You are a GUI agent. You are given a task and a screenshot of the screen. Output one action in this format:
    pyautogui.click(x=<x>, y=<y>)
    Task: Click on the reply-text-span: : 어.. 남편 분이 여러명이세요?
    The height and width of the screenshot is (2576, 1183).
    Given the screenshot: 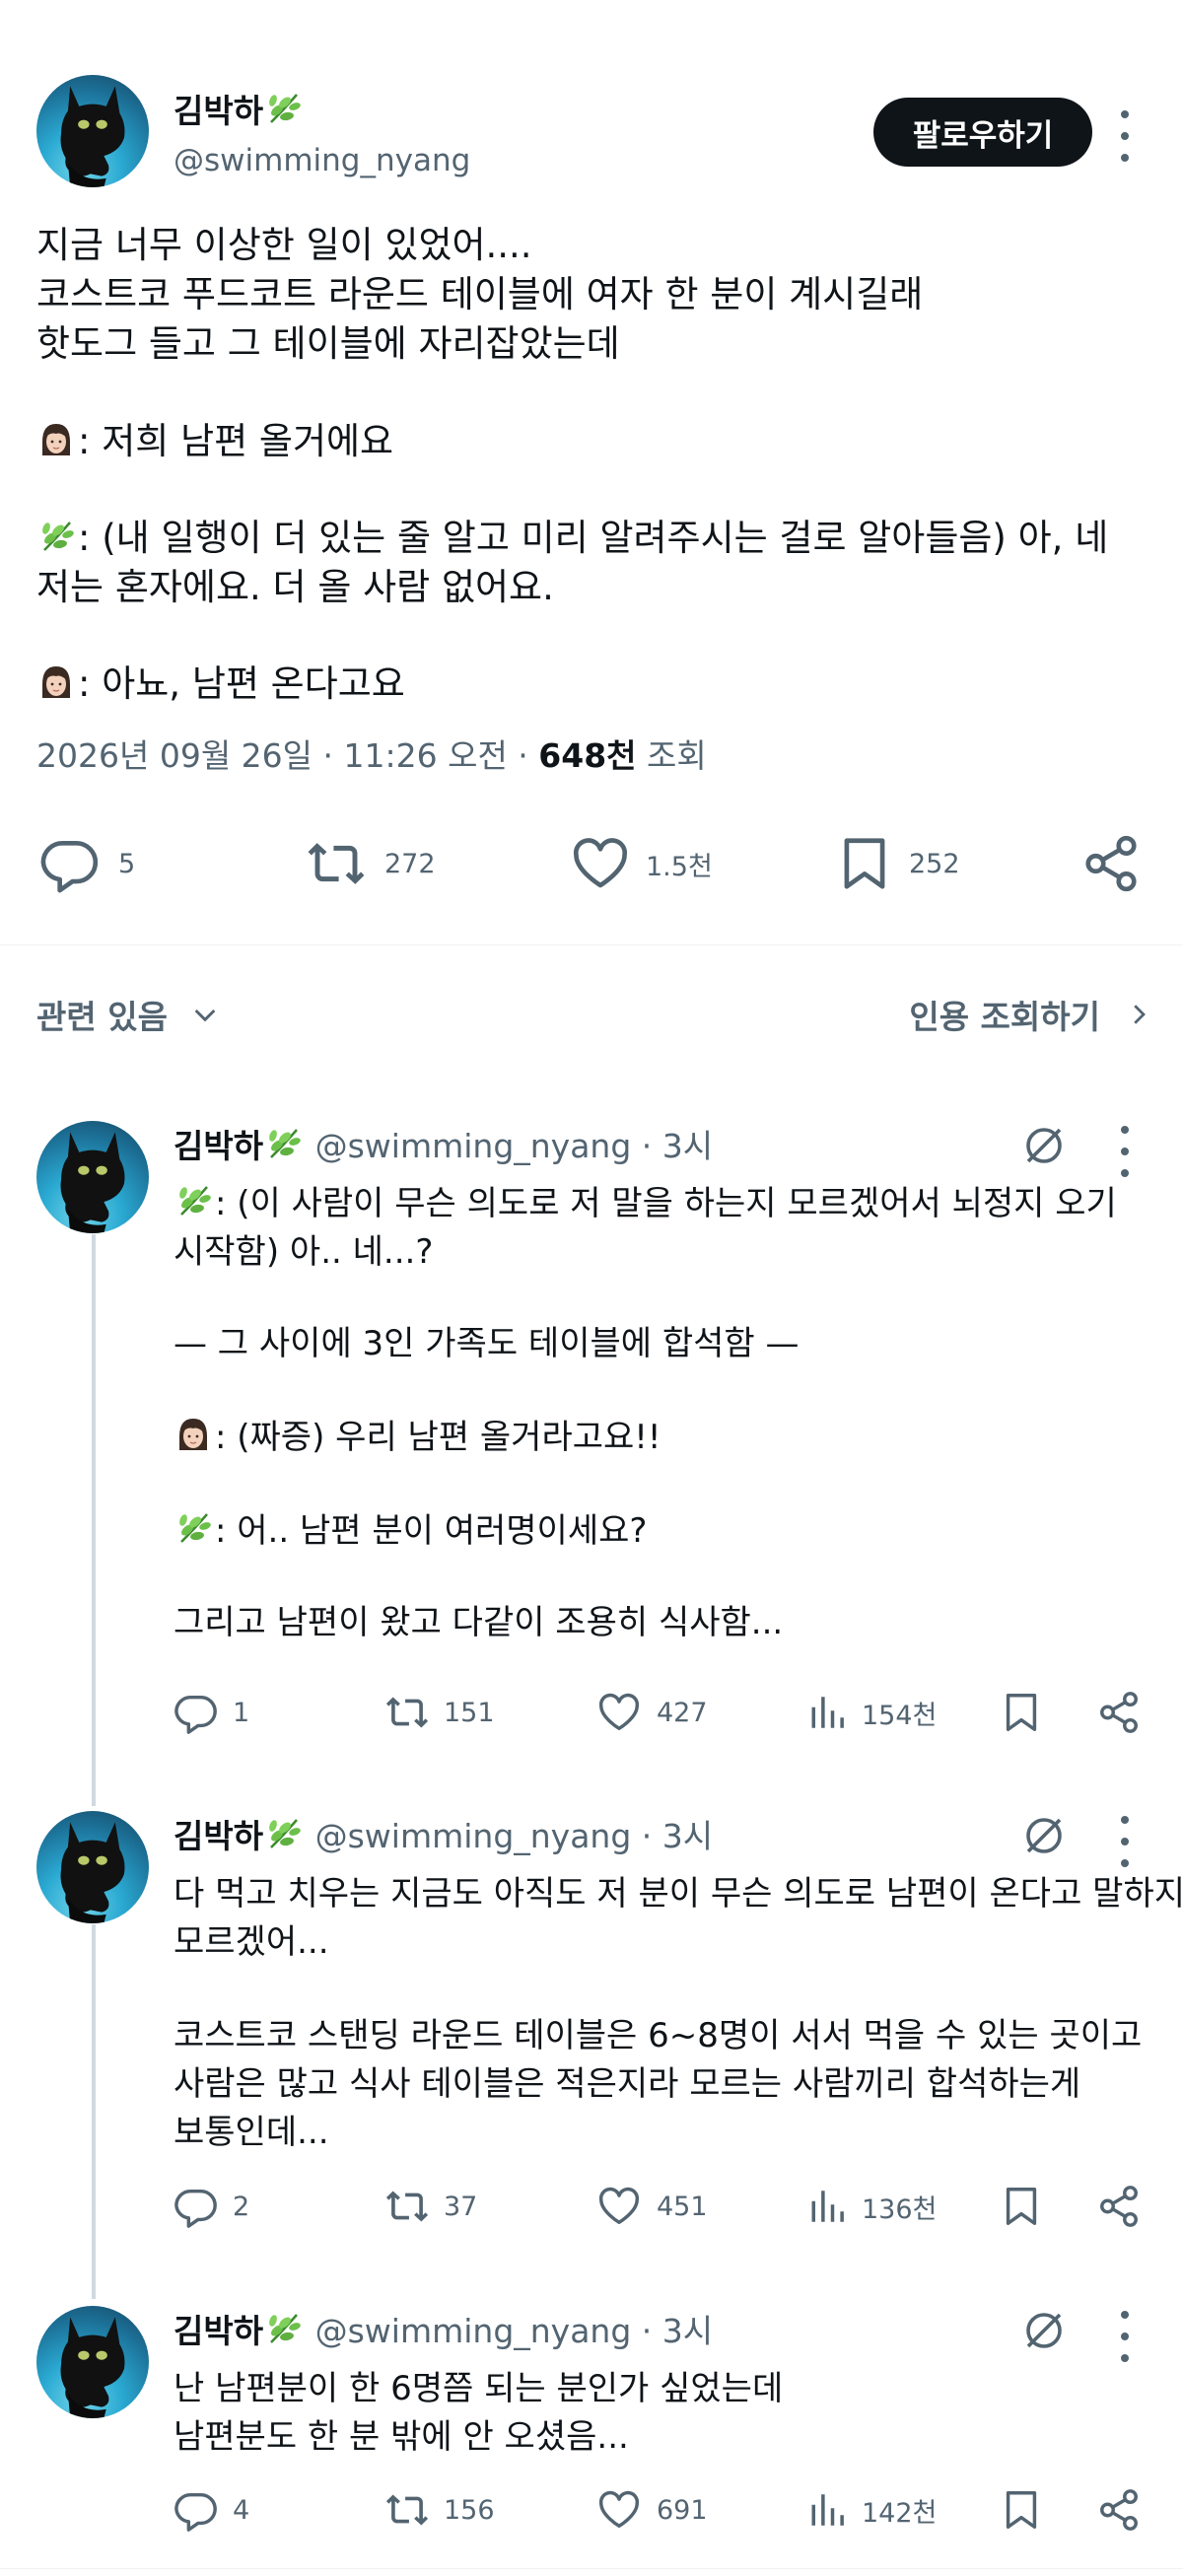 What is the action you would take?
    pyautogui.click(x=431, y=1531)
    